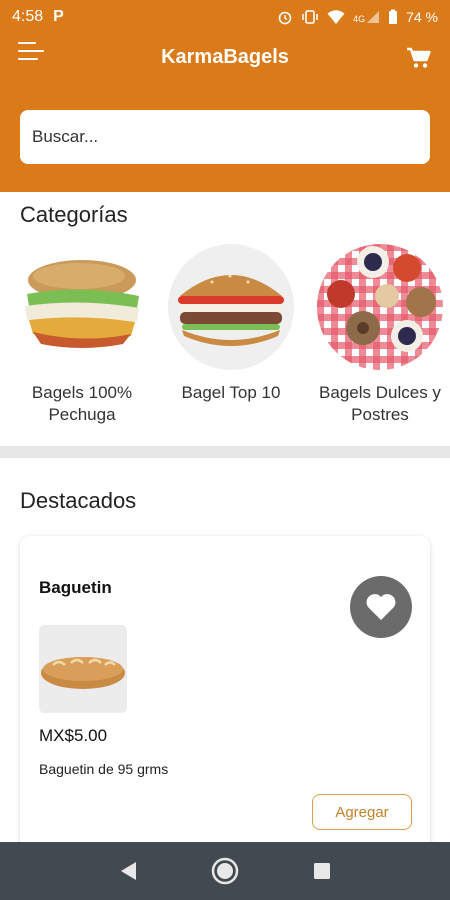  Describe the element at coordinates (362, 812) in the screenshot. I see `add-to-cart-button: Agregar` at that location.